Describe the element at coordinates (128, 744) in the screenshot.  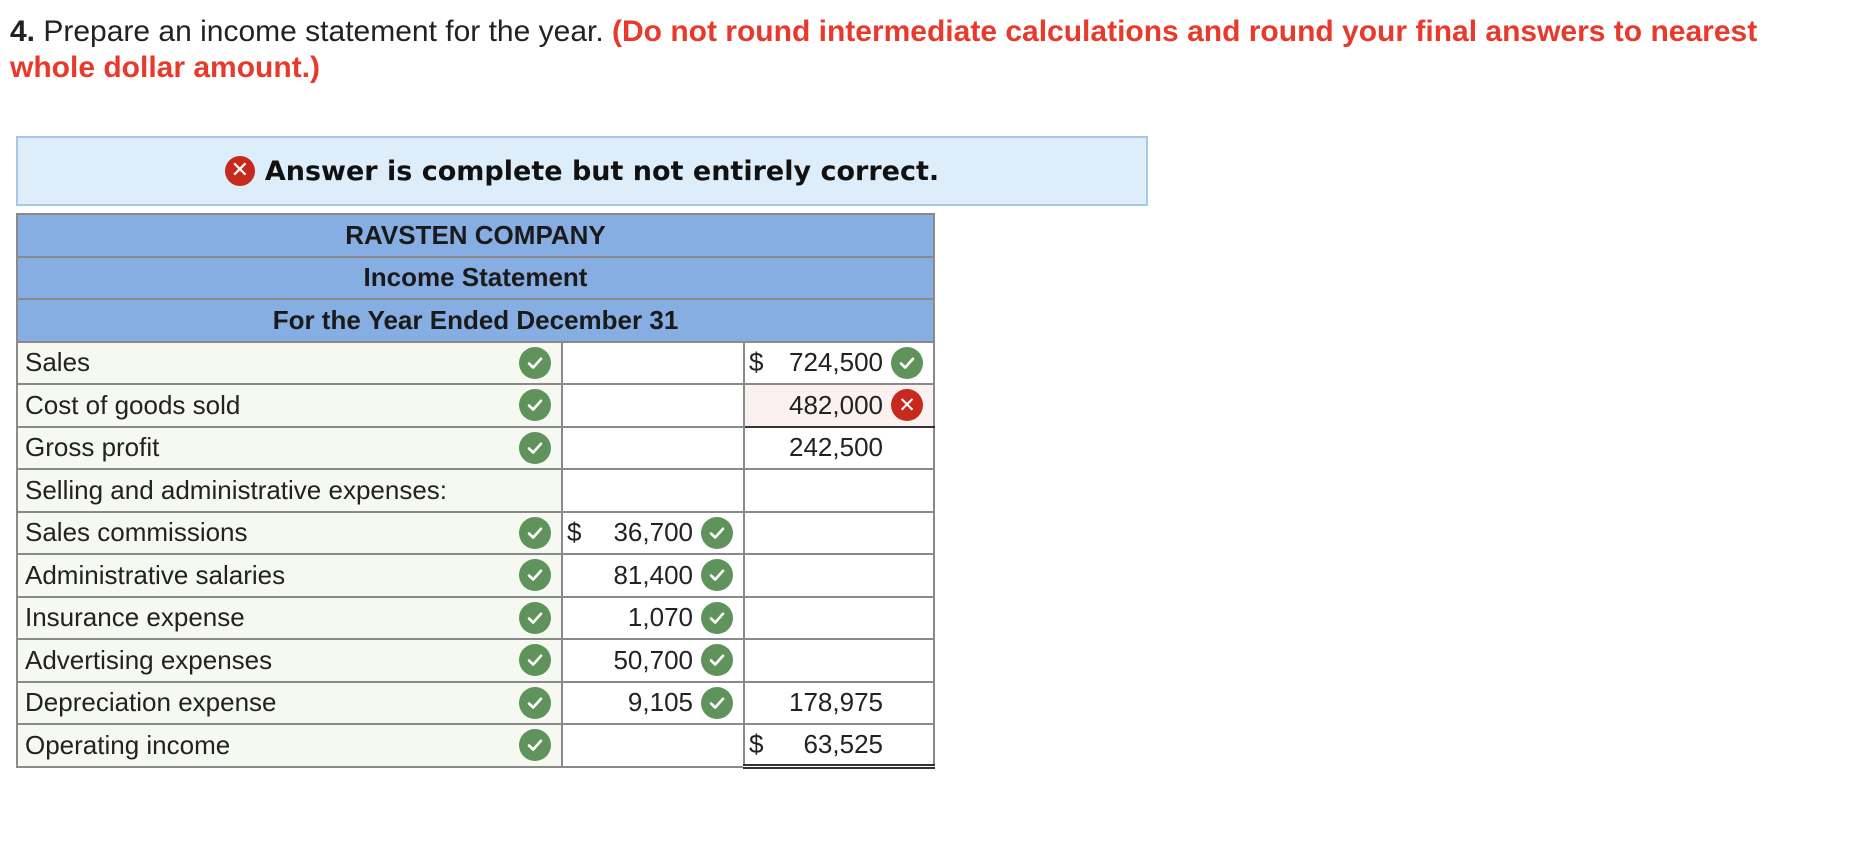
I see `row-label: Operating income` at that location.